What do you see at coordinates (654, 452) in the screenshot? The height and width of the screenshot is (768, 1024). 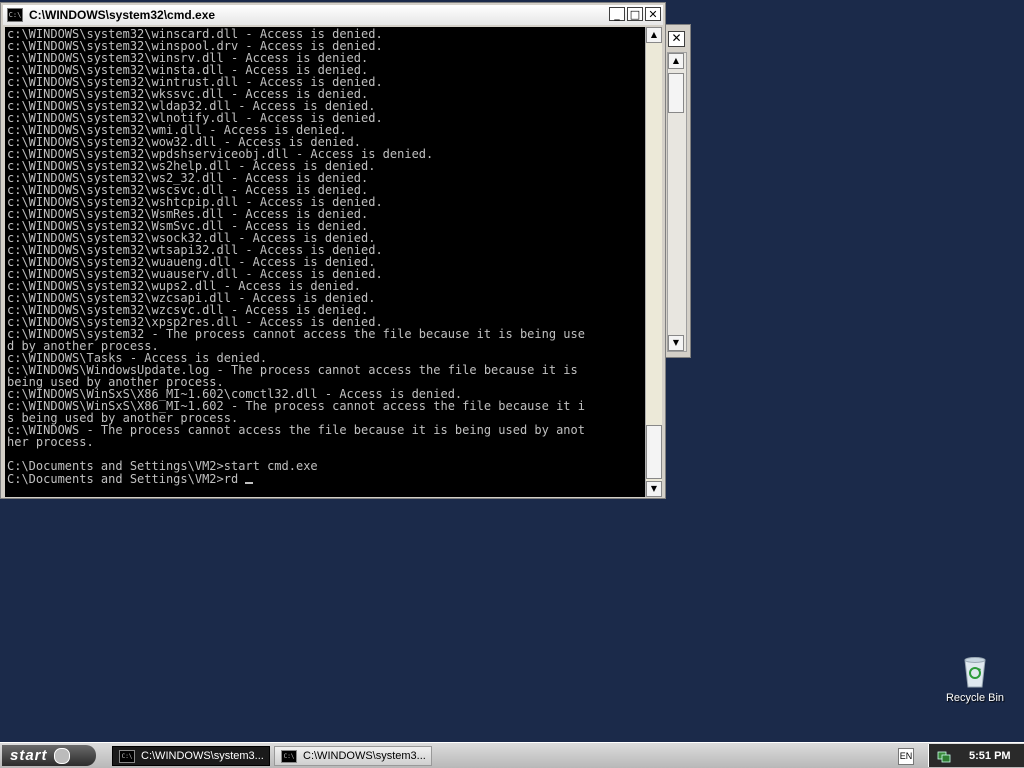 I see `scroll-thumb` at bounding box center [654, 452].